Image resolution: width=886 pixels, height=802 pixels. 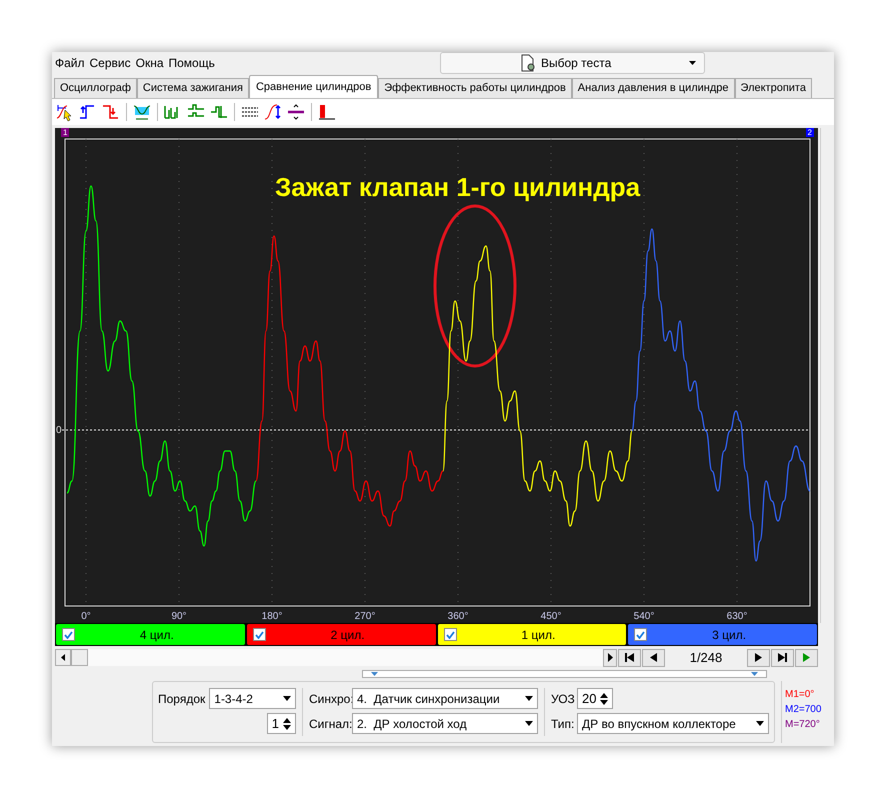 I want to click on cylinder-legend: 2 цил., so click(x=341, y=634).